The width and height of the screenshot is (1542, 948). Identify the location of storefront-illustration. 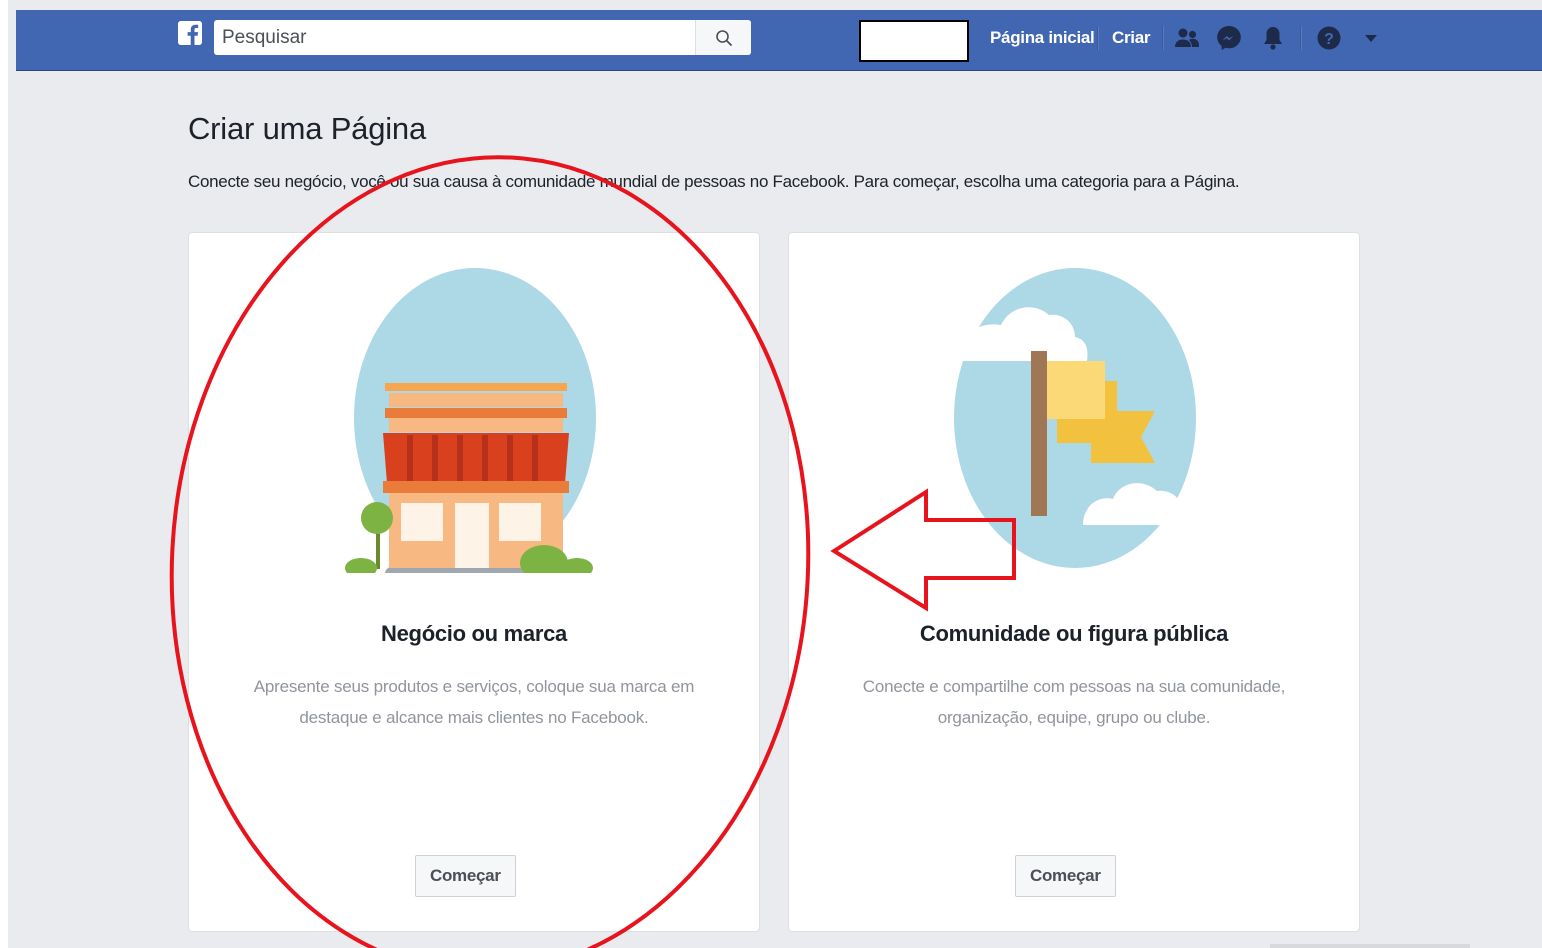
(470, 420).